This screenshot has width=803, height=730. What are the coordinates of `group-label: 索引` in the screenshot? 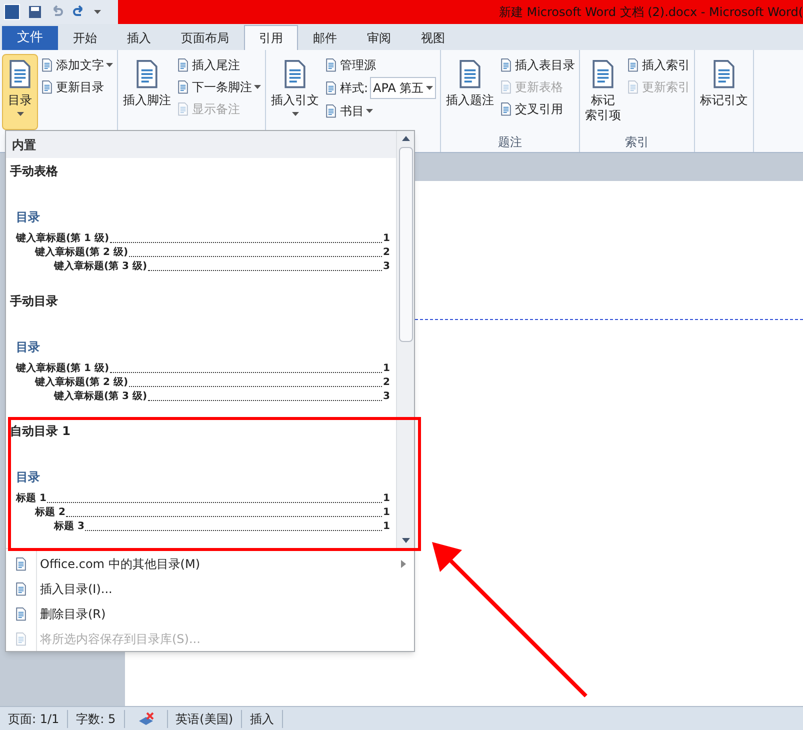 It's located at (636, 142).